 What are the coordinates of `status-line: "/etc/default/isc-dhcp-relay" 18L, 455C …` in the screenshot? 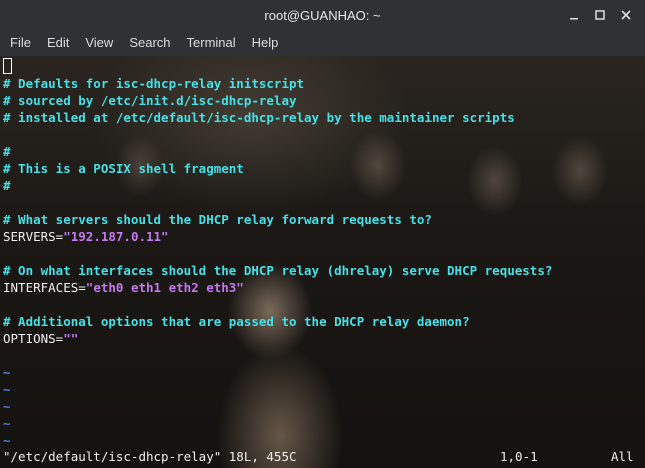 It's located at (322, 456).